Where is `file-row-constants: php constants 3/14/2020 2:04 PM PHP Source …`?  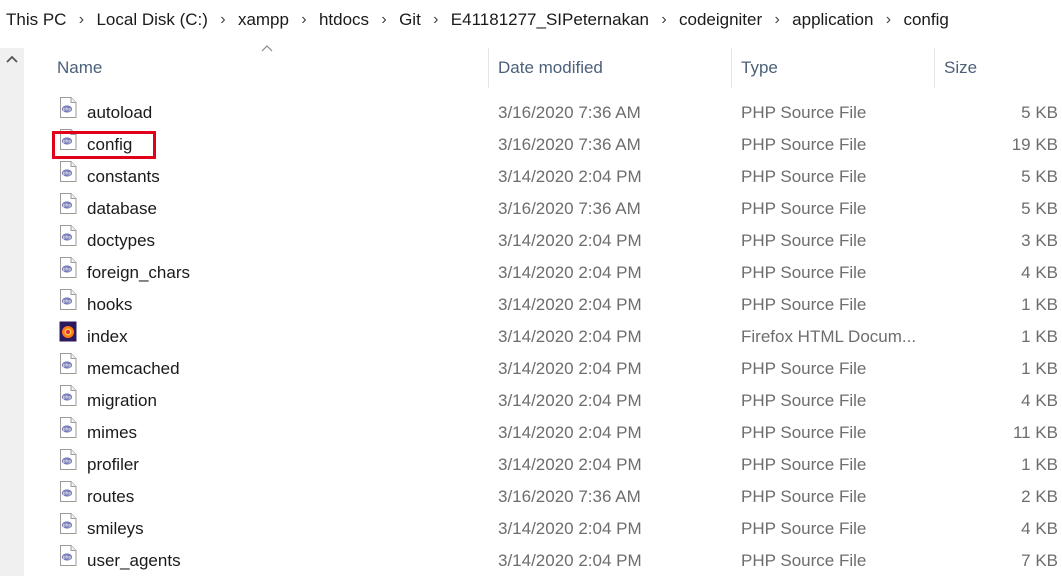
file-row-constants: php constants 3/14/2020 2:04 PM PHP Source … is located at coordinates (531, 177).